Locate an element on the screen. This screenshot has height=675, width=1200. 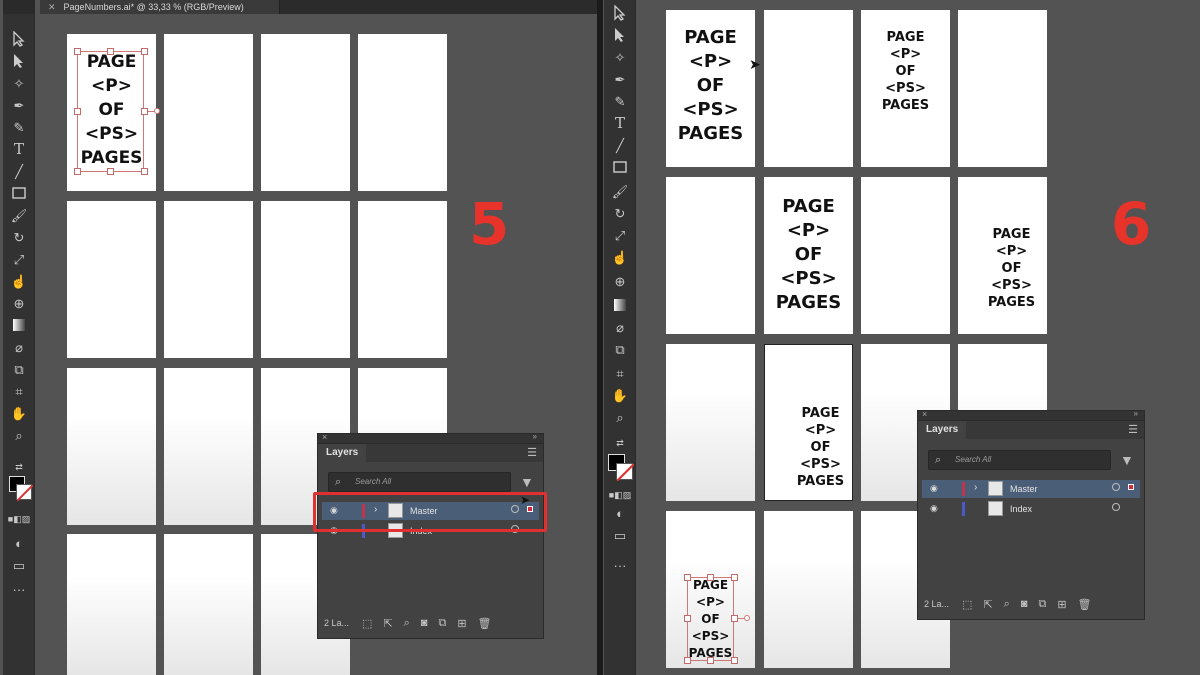
layers-tab: Layers is located at coordinates (342, 453).